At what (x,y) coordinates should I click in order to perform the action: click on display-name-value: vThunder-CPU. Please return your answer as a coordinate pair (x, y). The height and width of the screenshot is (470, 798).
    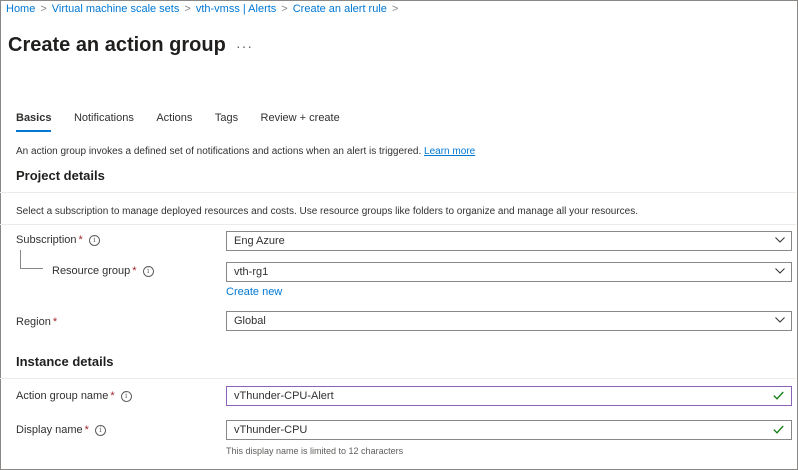
    Looking at the image, I should click on (271, 430).